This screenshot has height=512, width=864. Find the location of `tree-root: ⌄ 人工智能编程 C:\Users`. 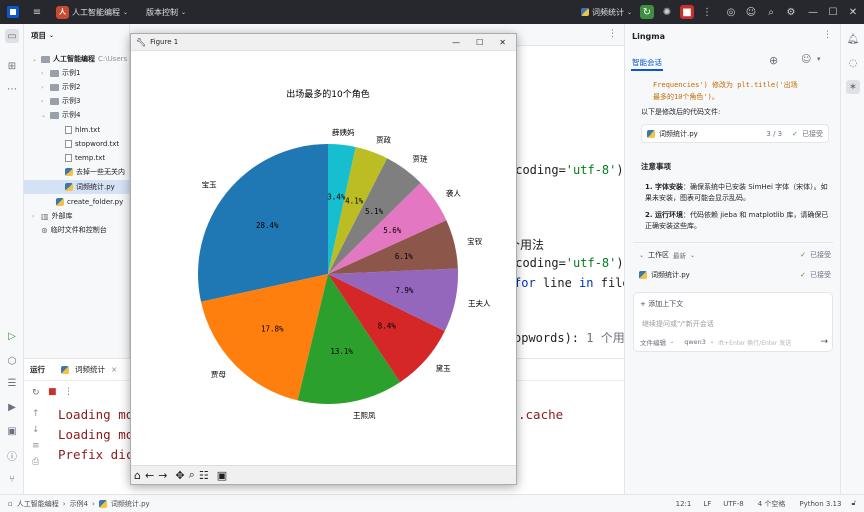

tree-root: ⌄ 人工智能编程 C:\Users is located at coordinates (77, 59).